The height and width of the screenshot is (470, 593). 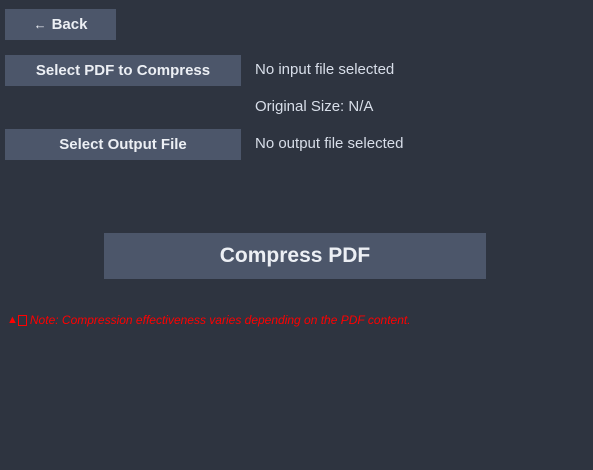 I want to click on input-file-status: No input file selected, so click(x=325, y=69).